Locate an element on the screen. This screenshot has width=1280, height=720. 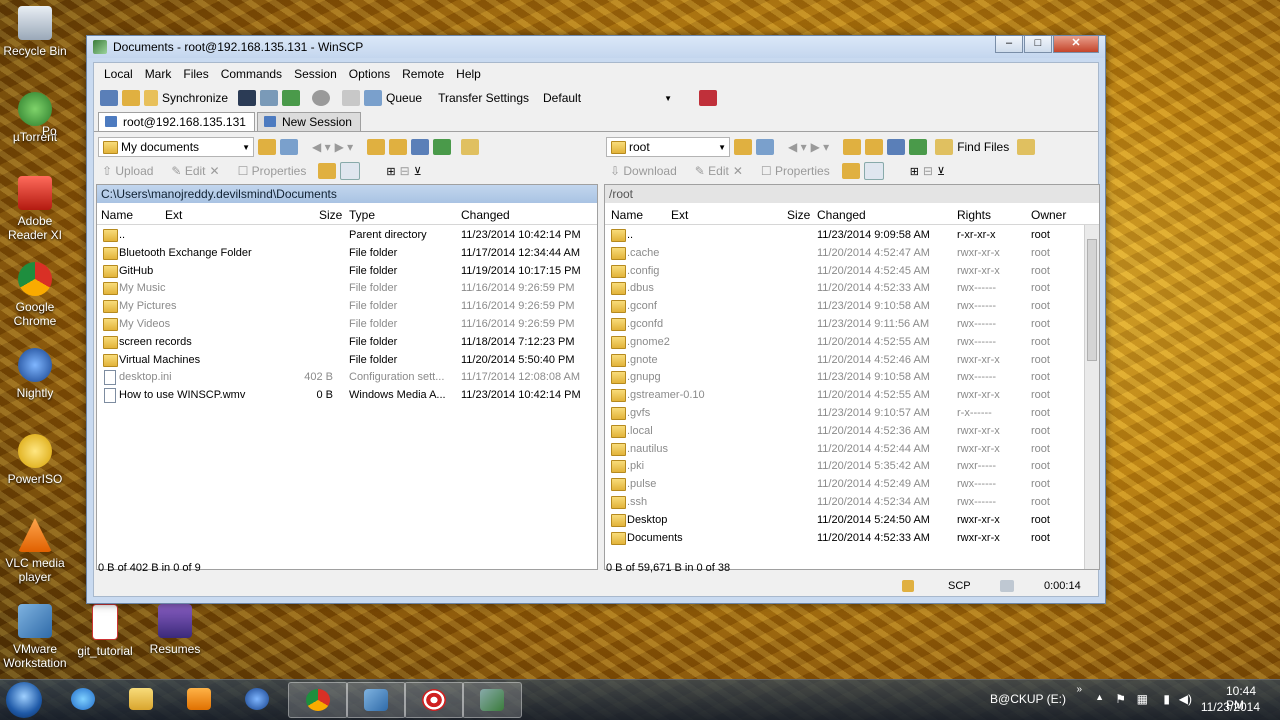
maximize-button: □ is located at coordinates (1038, 44).